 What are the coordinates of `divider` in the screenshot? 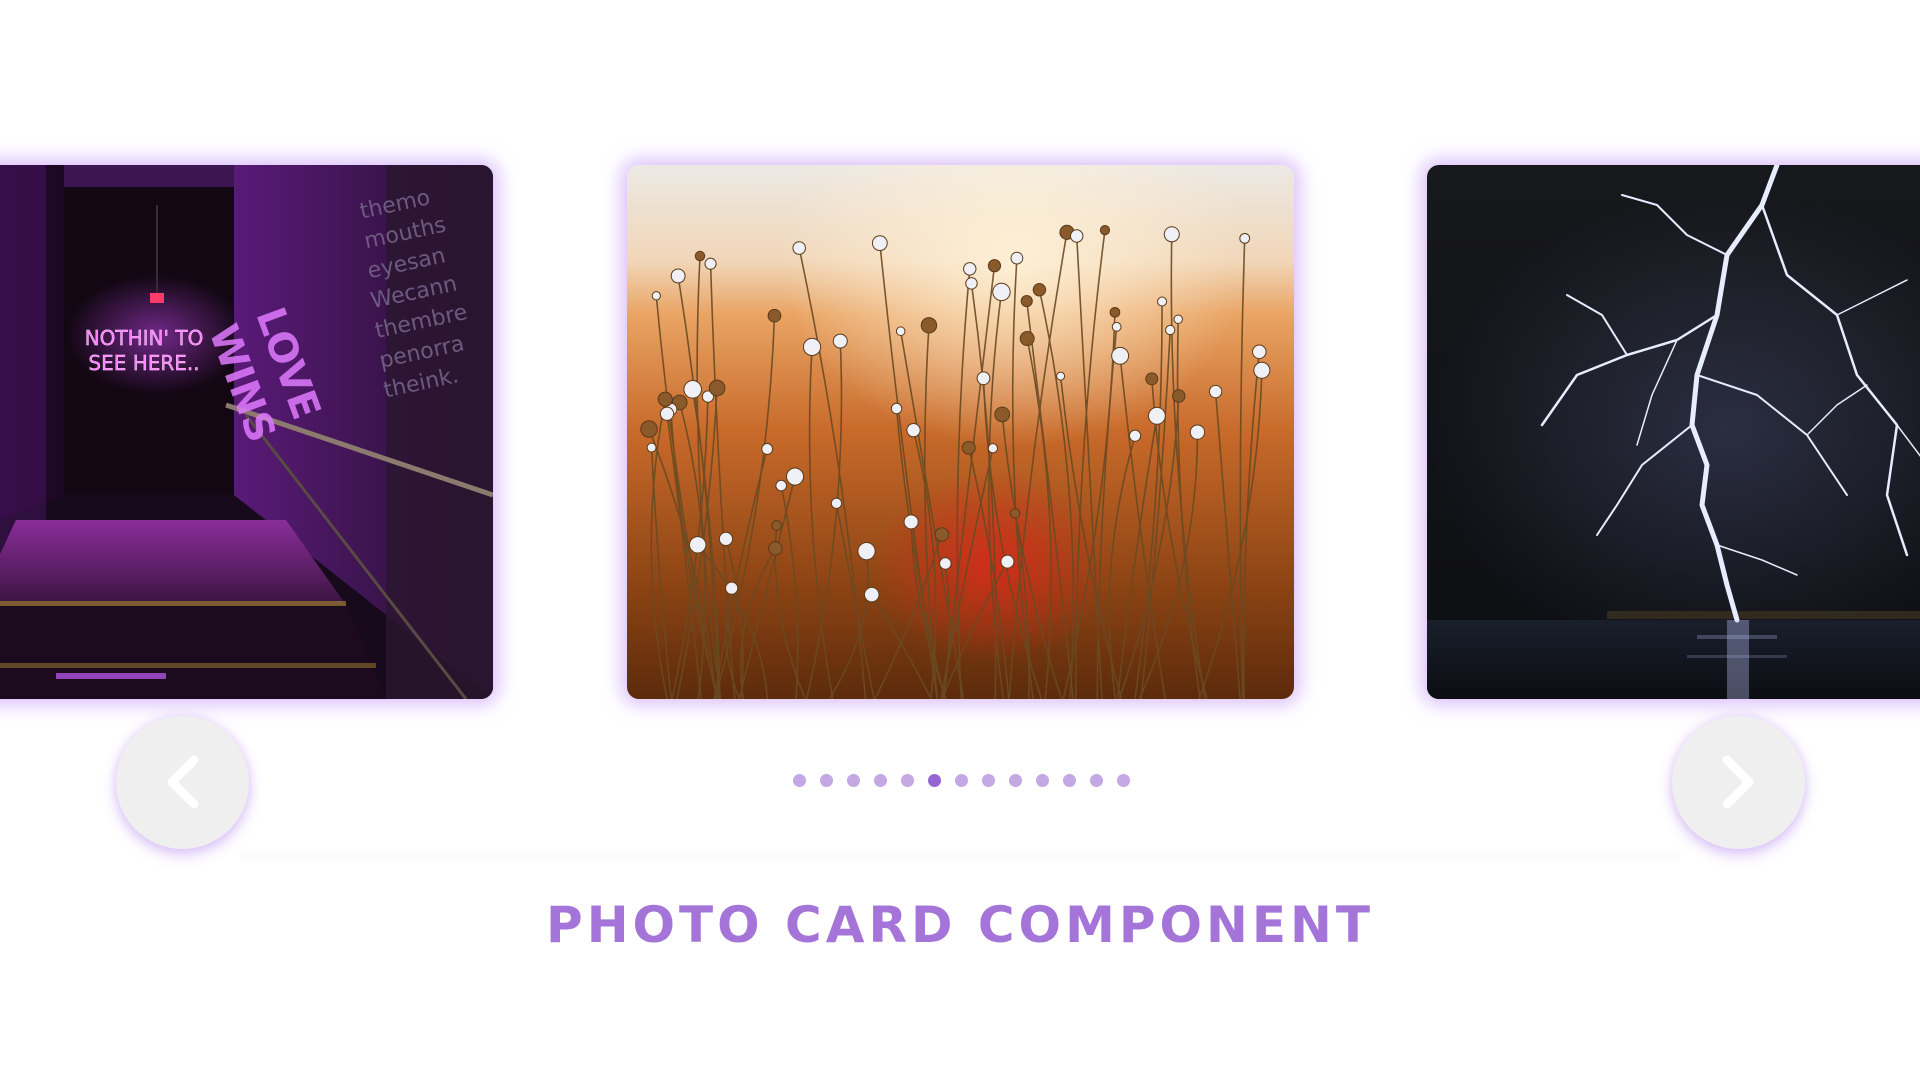 It's located at (960, 857).